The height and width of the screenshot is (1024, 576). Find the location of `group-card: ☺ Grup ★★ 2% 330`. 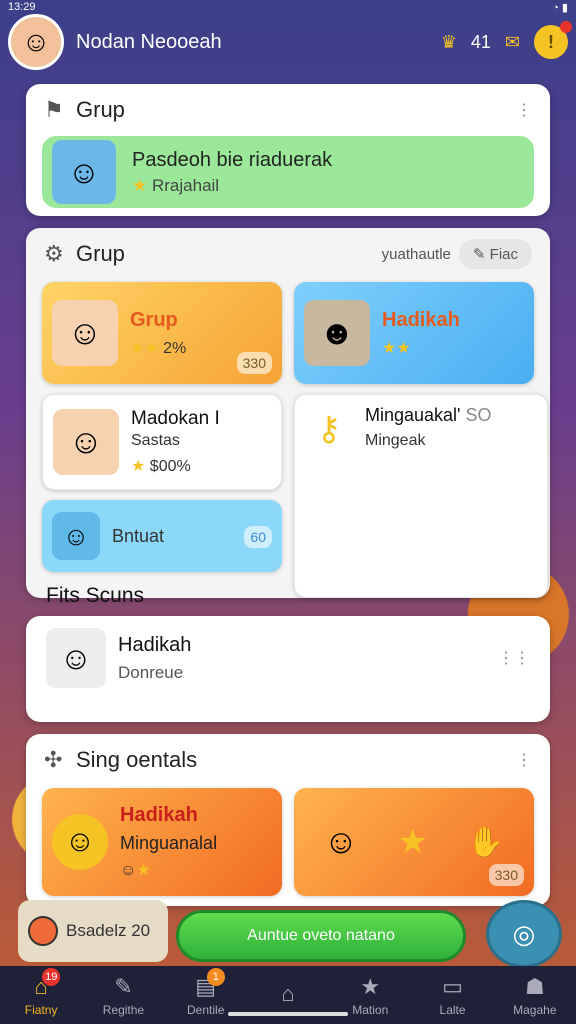

group-card: ☺ Grup ★★ 2% 330 is located at coordinates (162, 333).